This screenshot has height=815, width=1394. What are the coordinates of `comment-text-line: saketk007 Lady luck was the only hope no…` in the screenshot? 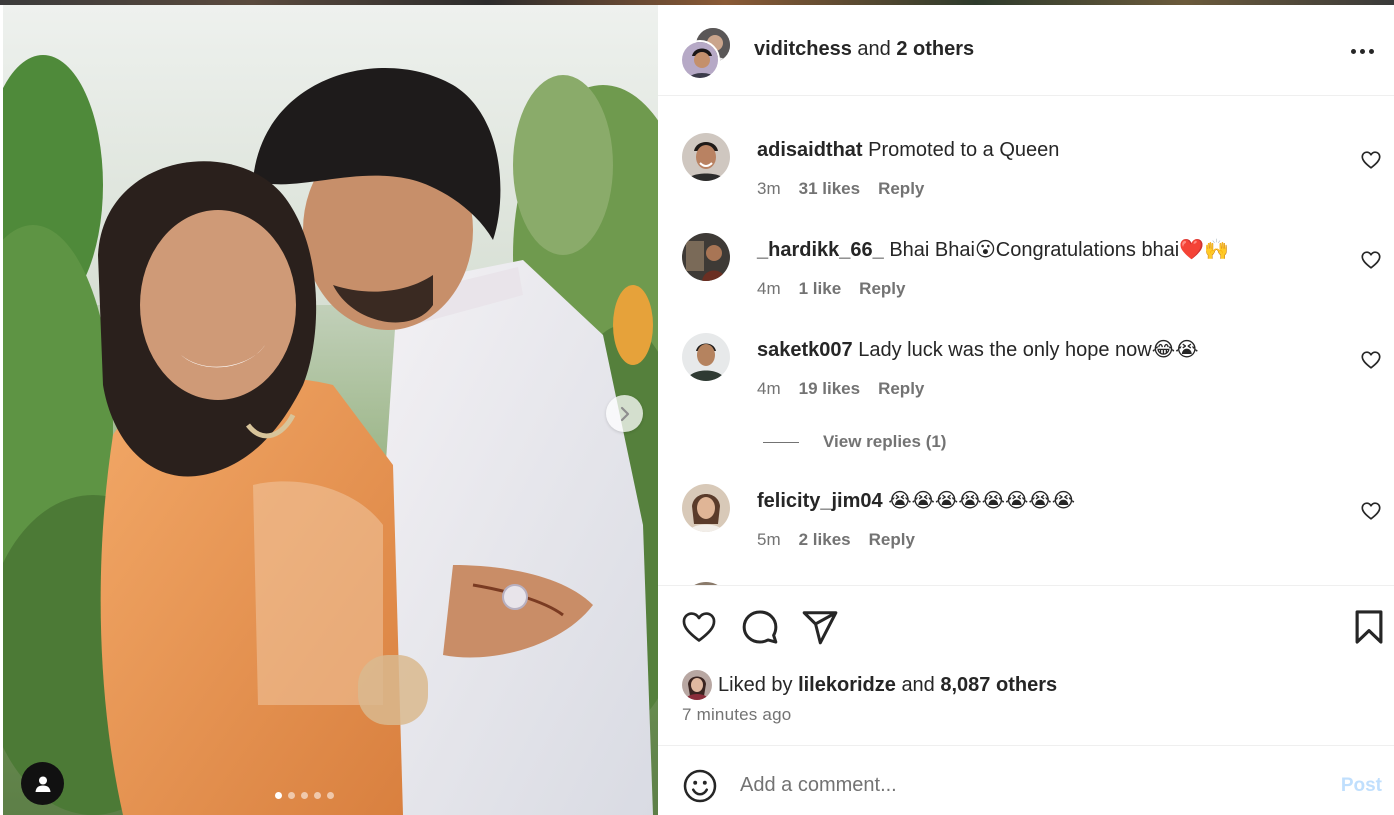 It's located at (977, 350).